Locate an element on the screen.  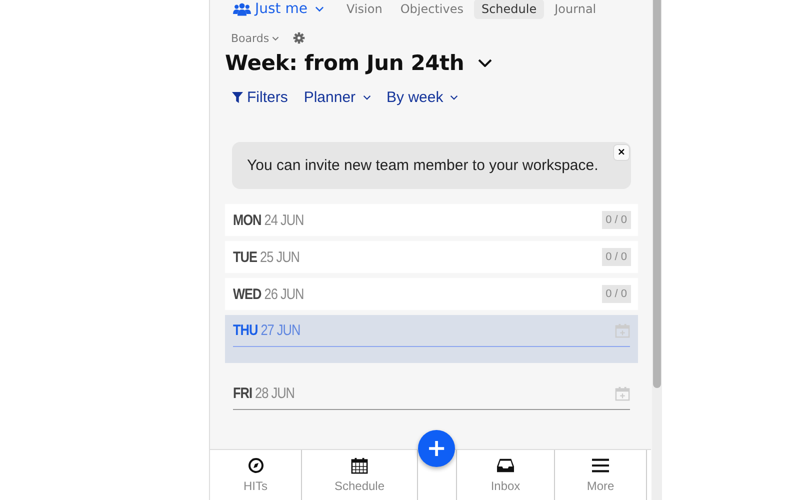
settings-icon is located at coordinates (299, 38).